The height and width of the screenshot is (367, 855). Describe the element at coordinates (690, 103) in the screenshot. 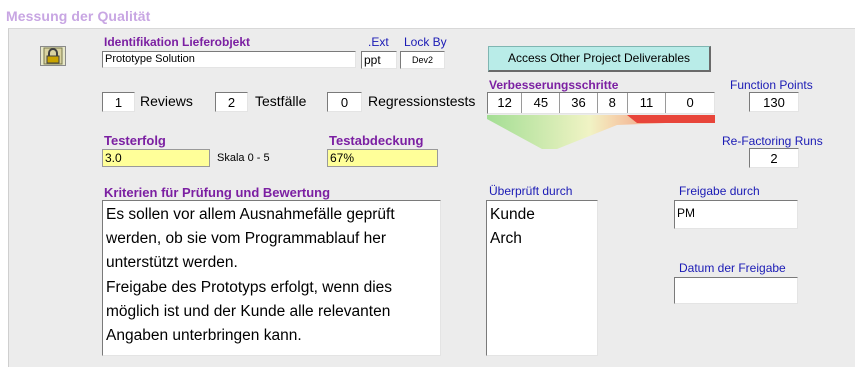

I see `improvement-step-6: 0` at that location.